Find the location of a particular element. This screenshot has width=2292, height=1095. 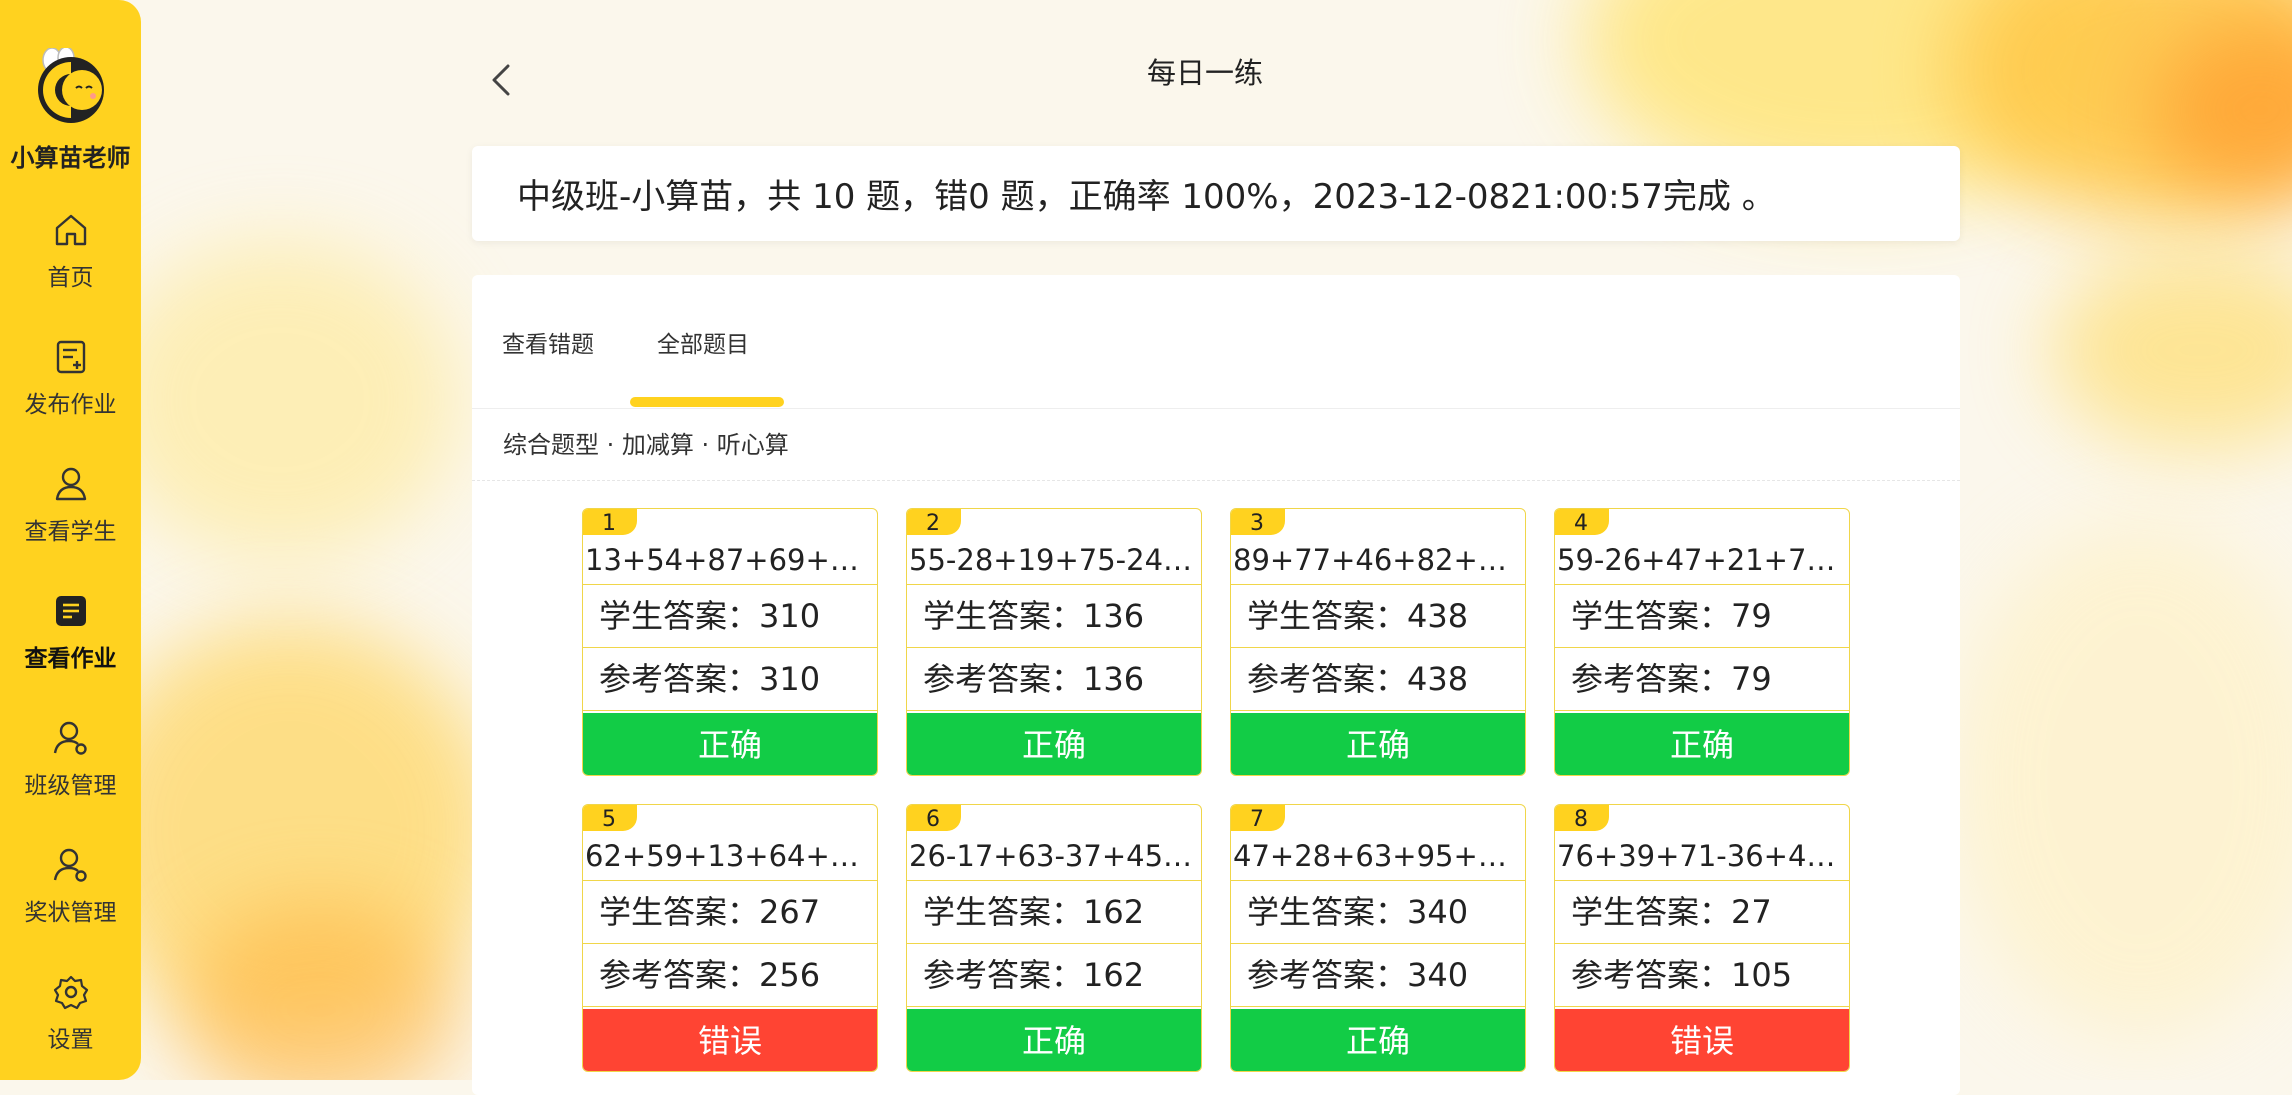

sidebar-item-homework: 查看作业 is located at coordinates (70, 646).